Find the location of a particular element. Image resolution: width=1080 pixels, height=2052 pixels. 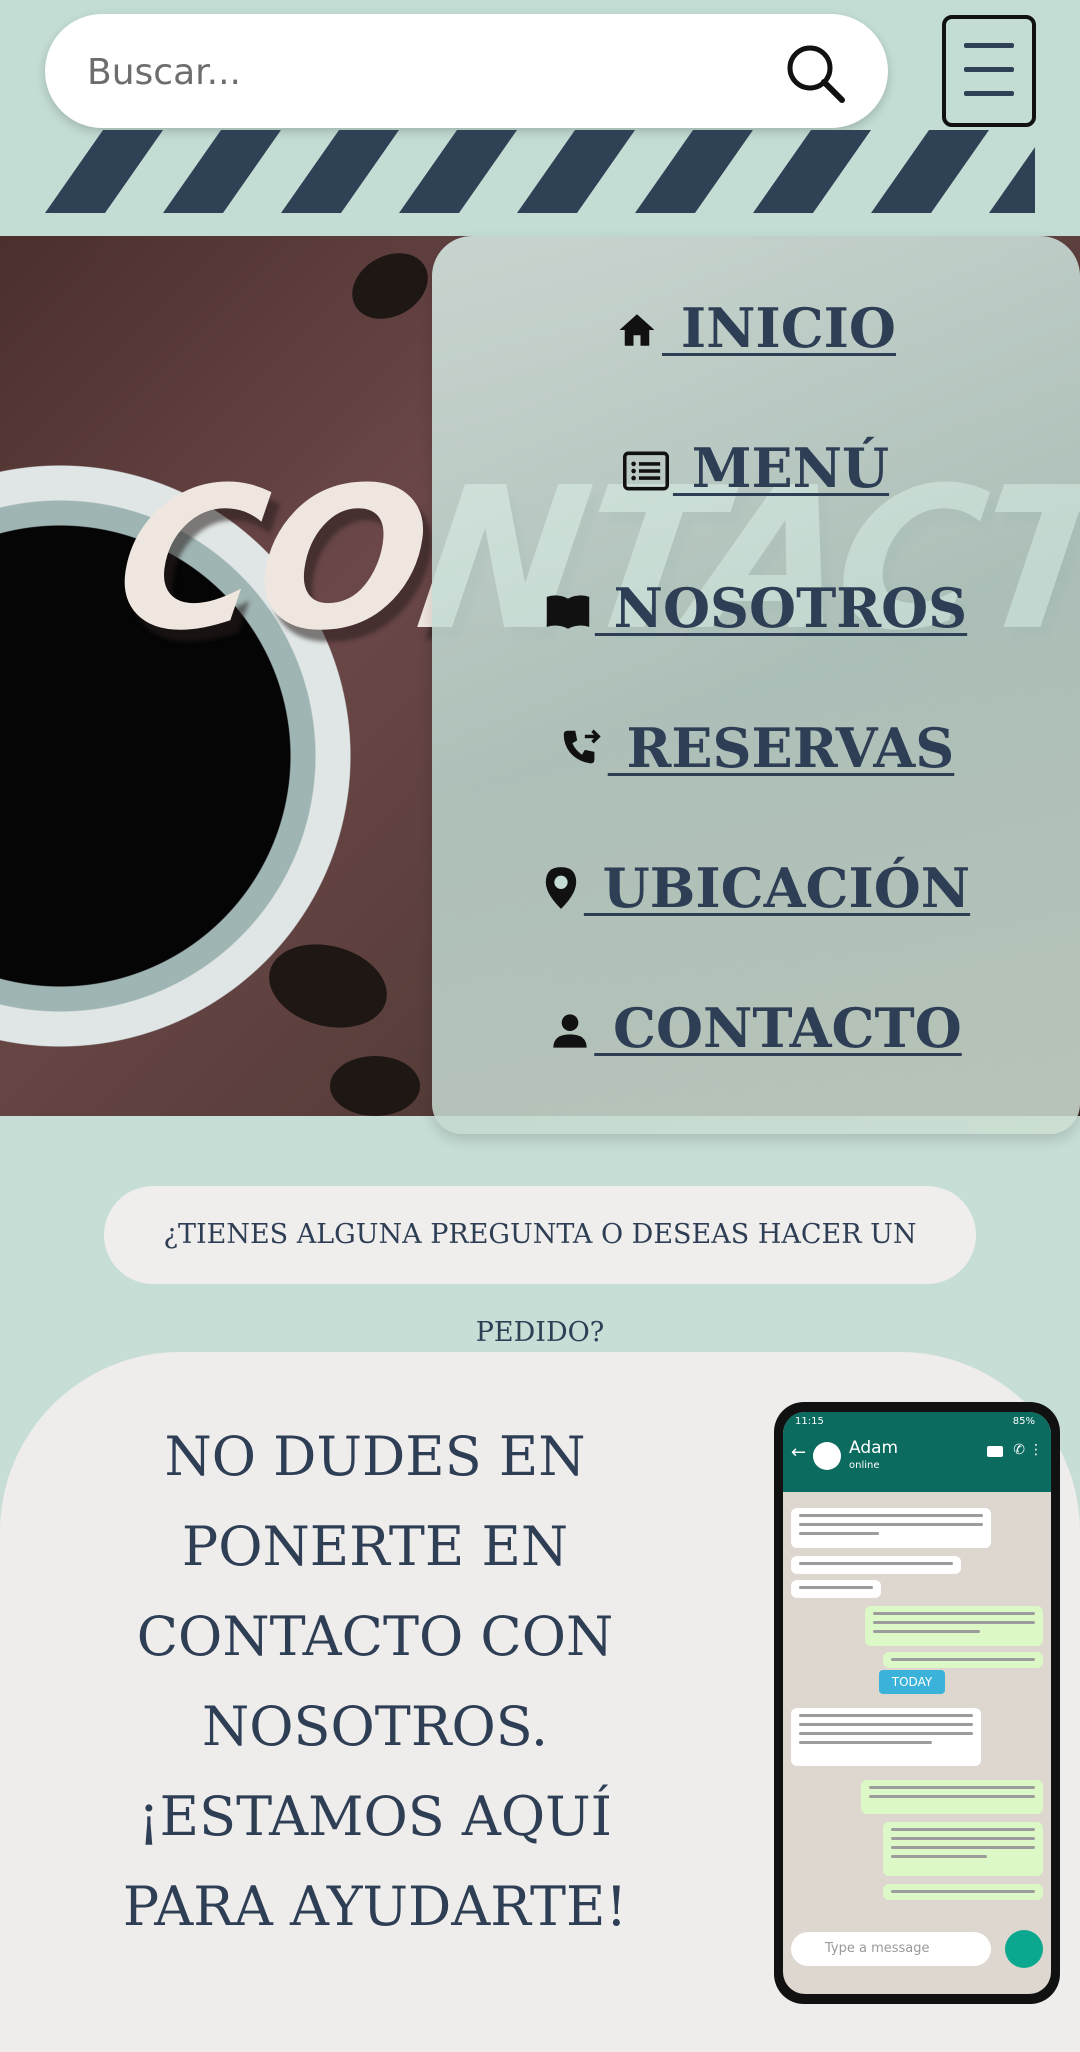

nav-item-menu: MENÚ is located at coordinates (756, 468).